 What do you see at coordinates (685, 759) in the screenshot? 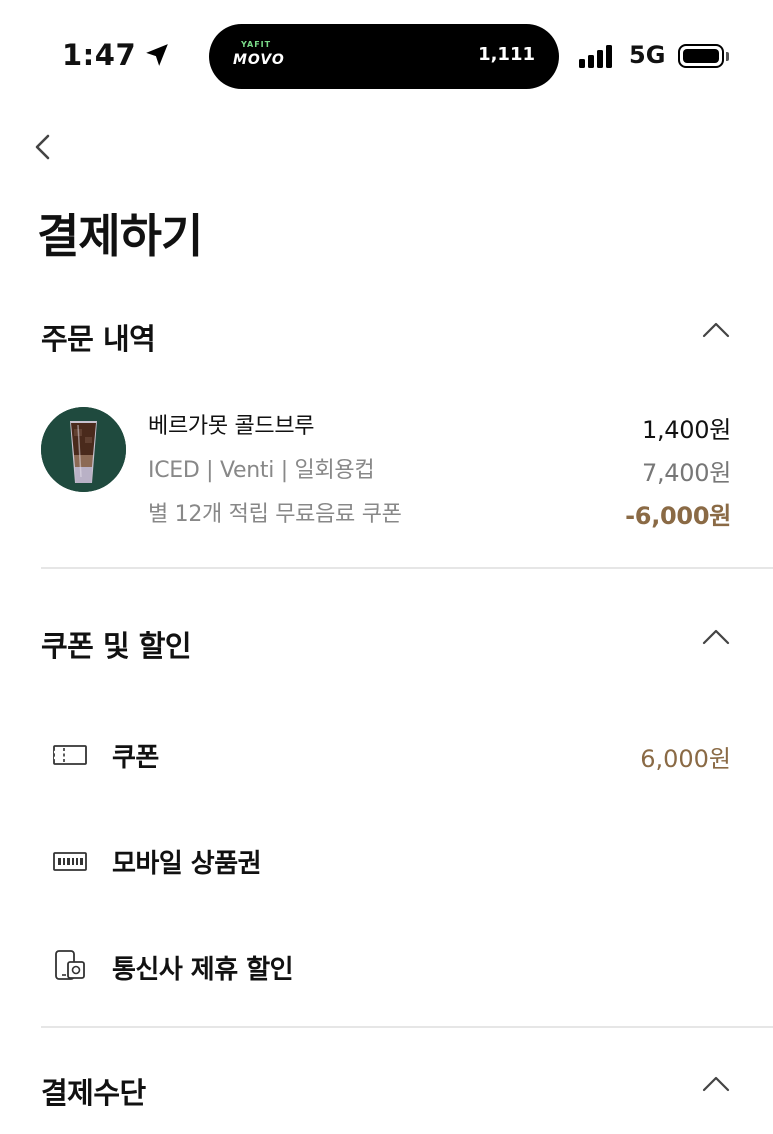
I see `coupon-value: 6,000원` at bounding box center [685, 759].